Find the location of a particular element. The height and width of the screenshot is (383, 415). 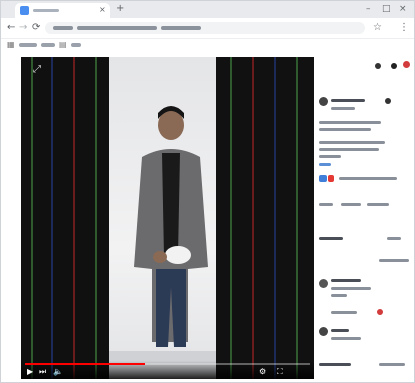

sort-label-blur is located at coordinates (394, 260).